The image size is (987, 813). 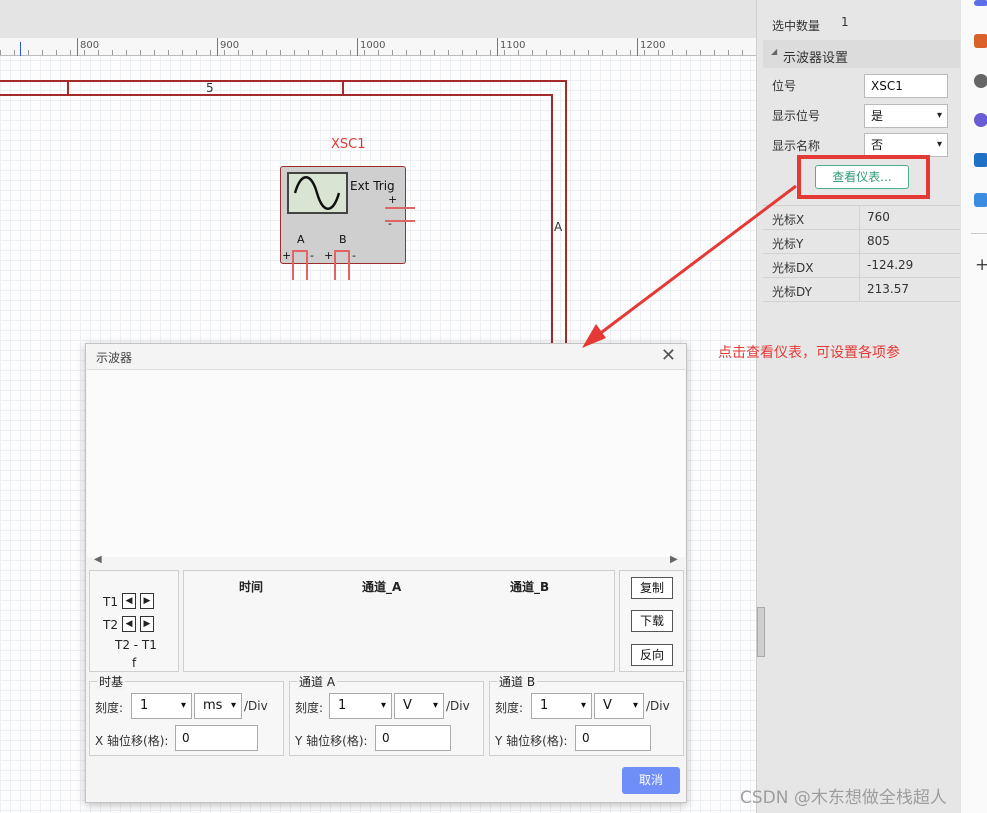 I want to click on copy-button: 复制, so click(x=652, y=588).